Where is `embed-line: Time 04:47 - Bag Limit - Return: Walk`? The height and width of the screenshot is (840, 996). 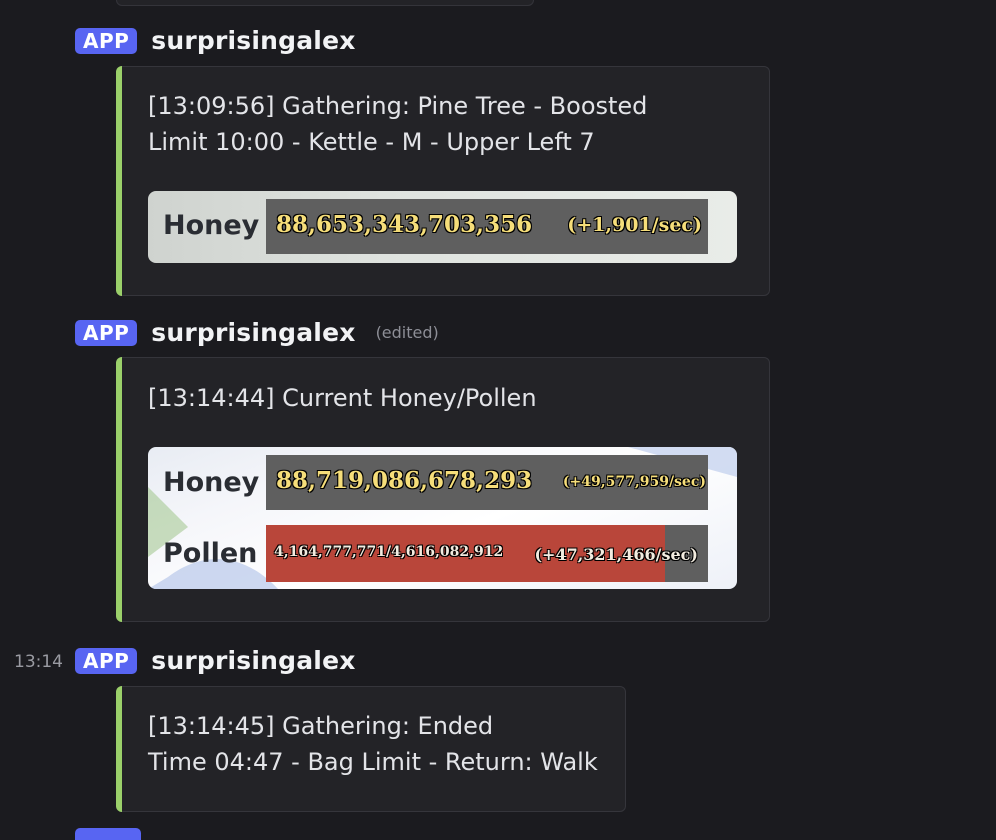
embed-line: Time 04:47 - Bag Limit - Return: Walk is located at coordinates (373, 762).